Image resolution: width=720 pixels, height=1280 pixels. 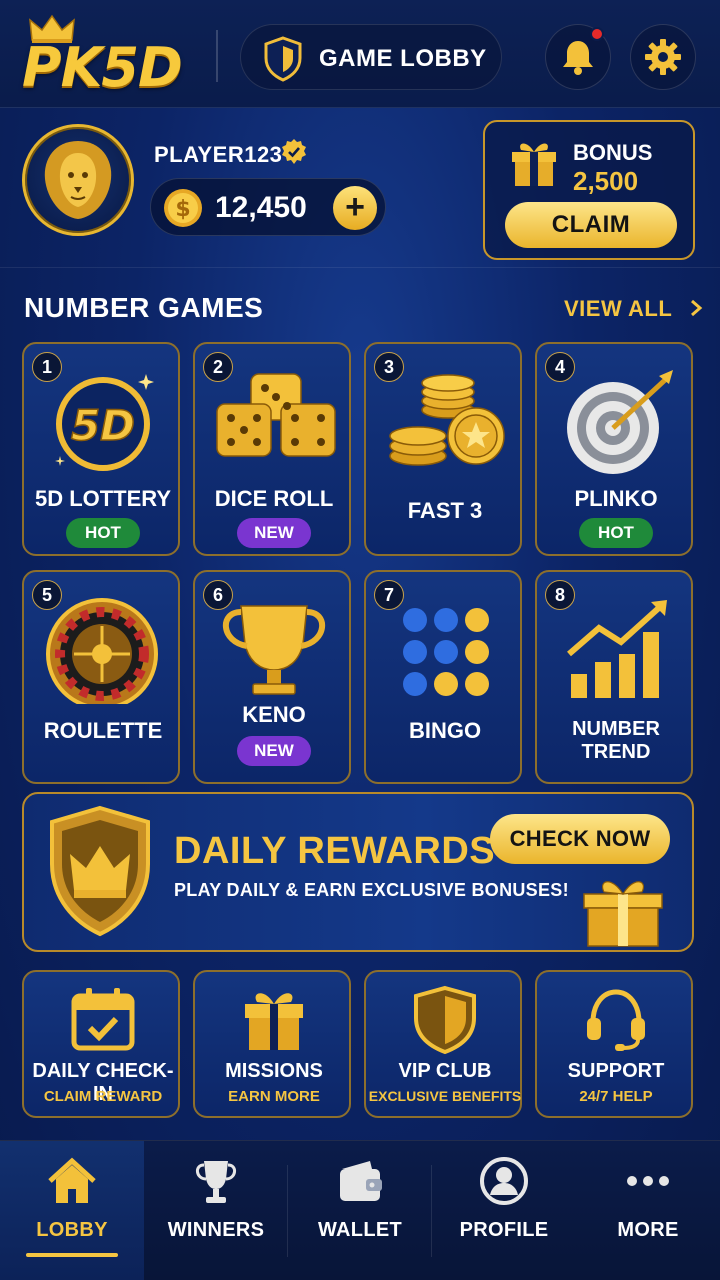 I want to click on nav-item-more: MORE, so click(x=648, y=1210).